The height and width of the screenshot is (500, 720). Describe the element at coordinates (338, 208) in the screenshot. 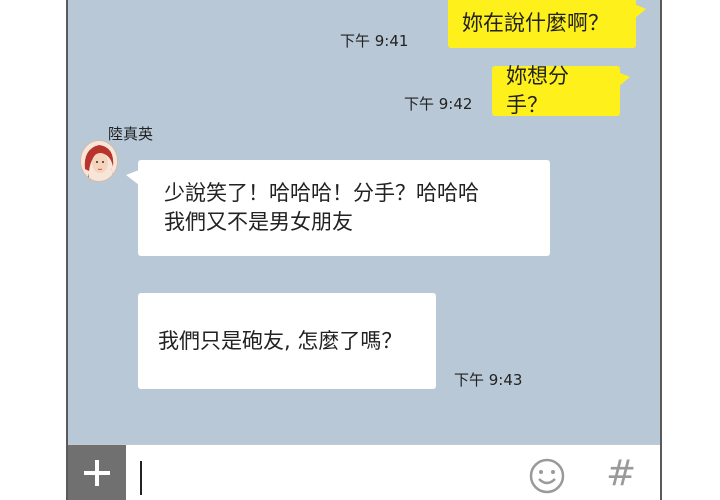

I see `incoming-message-bubble: 少說笑了！哈哈哈！分手？哈哈哈 我們又不是男女朋友` at that location.